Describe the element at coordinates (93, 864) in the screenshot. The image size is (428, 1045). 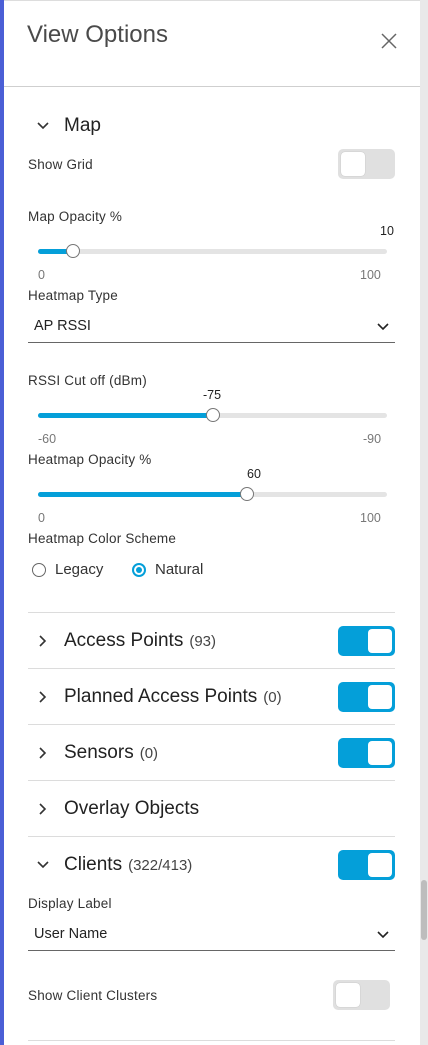
I see `section-clients-title: Clients` at that location.